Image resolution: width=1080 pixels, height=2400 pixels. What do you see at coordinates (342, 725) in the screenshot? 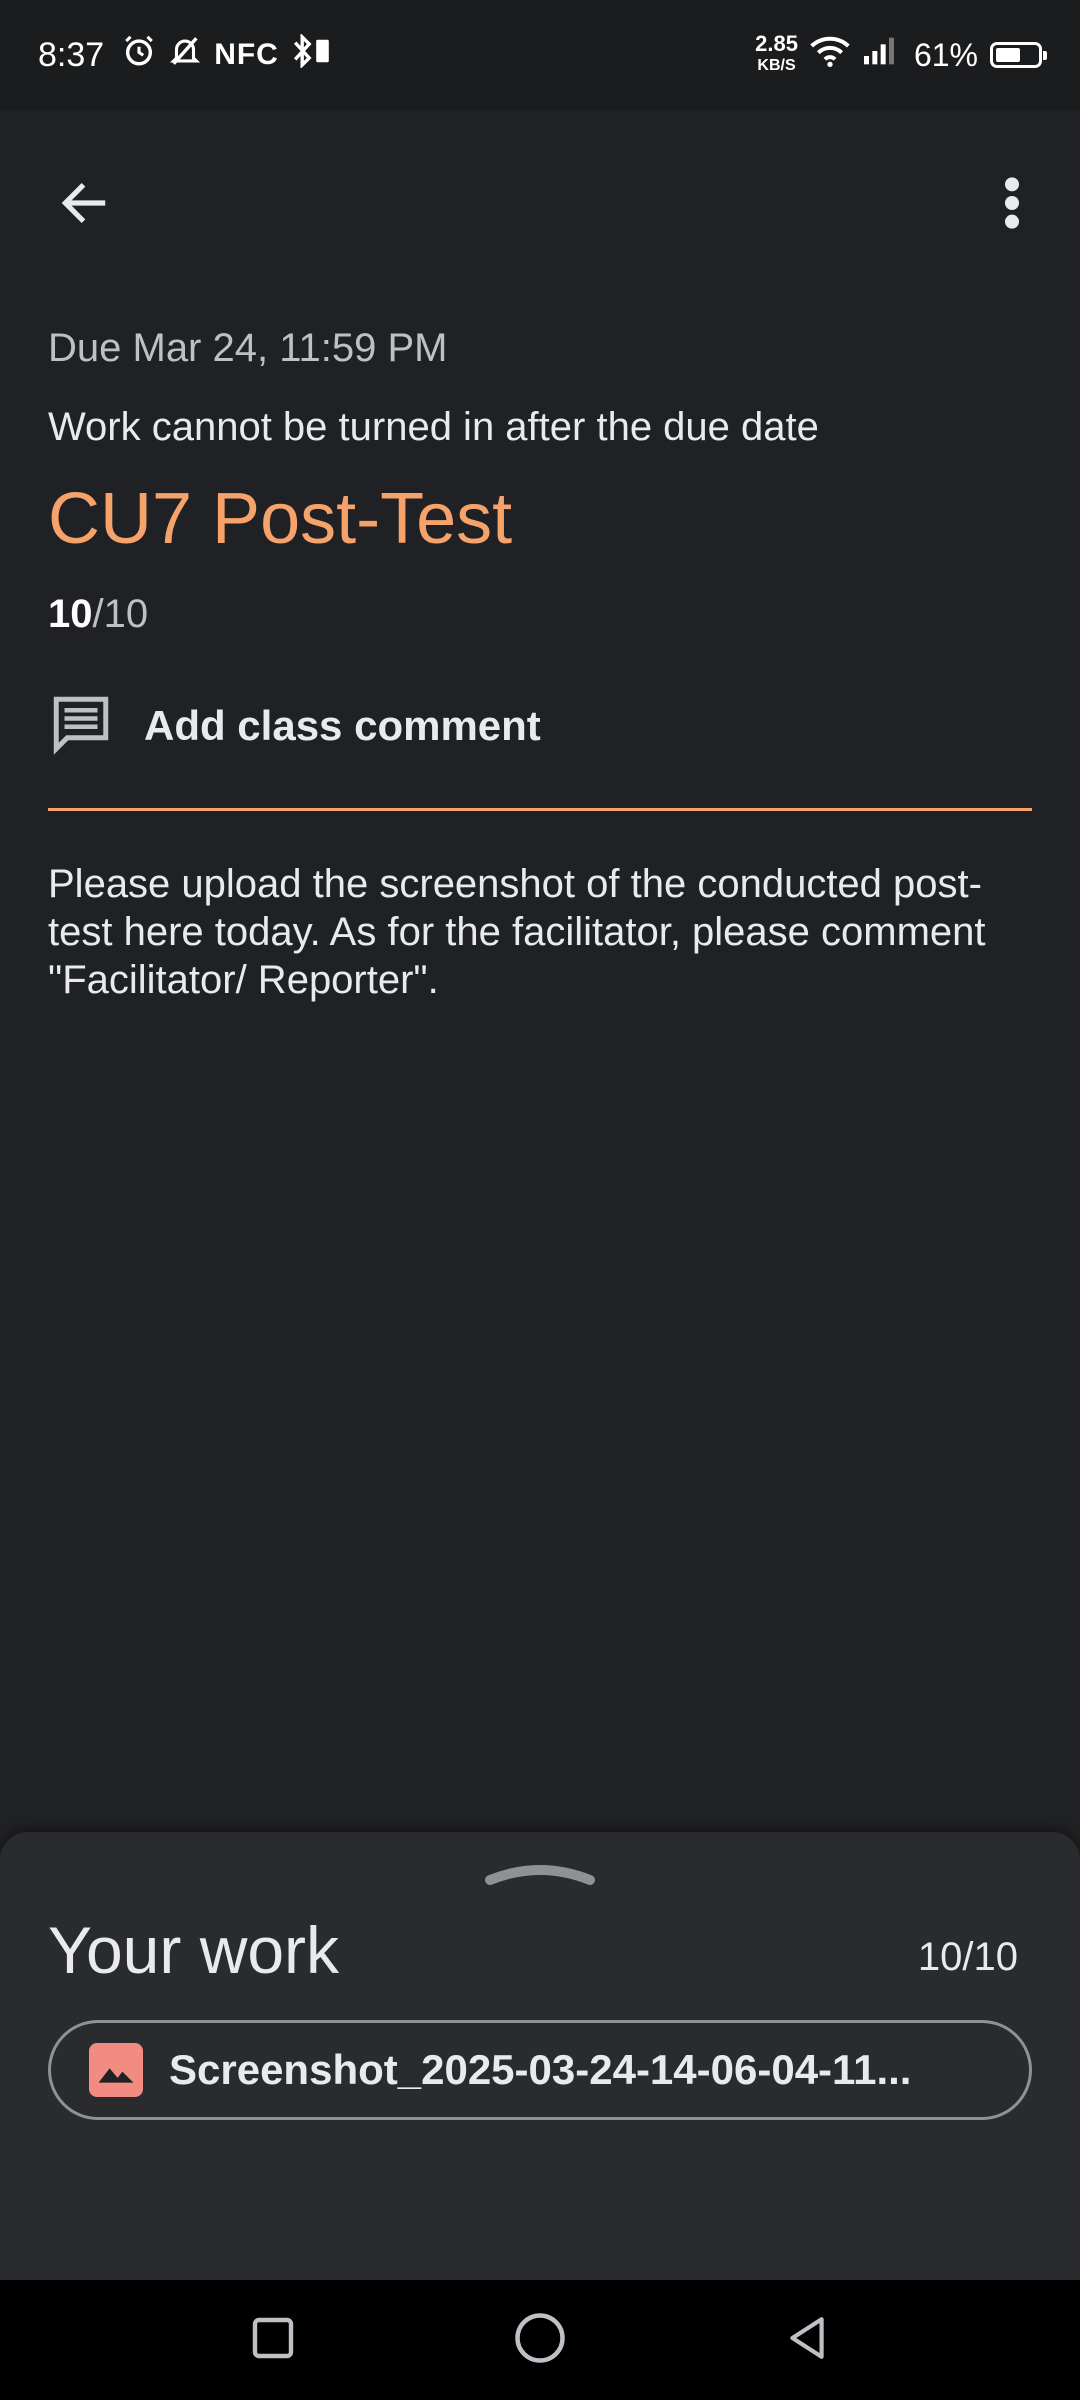
I see `add-class-comment-label: Add class comment` at bounding box center [342, 725].